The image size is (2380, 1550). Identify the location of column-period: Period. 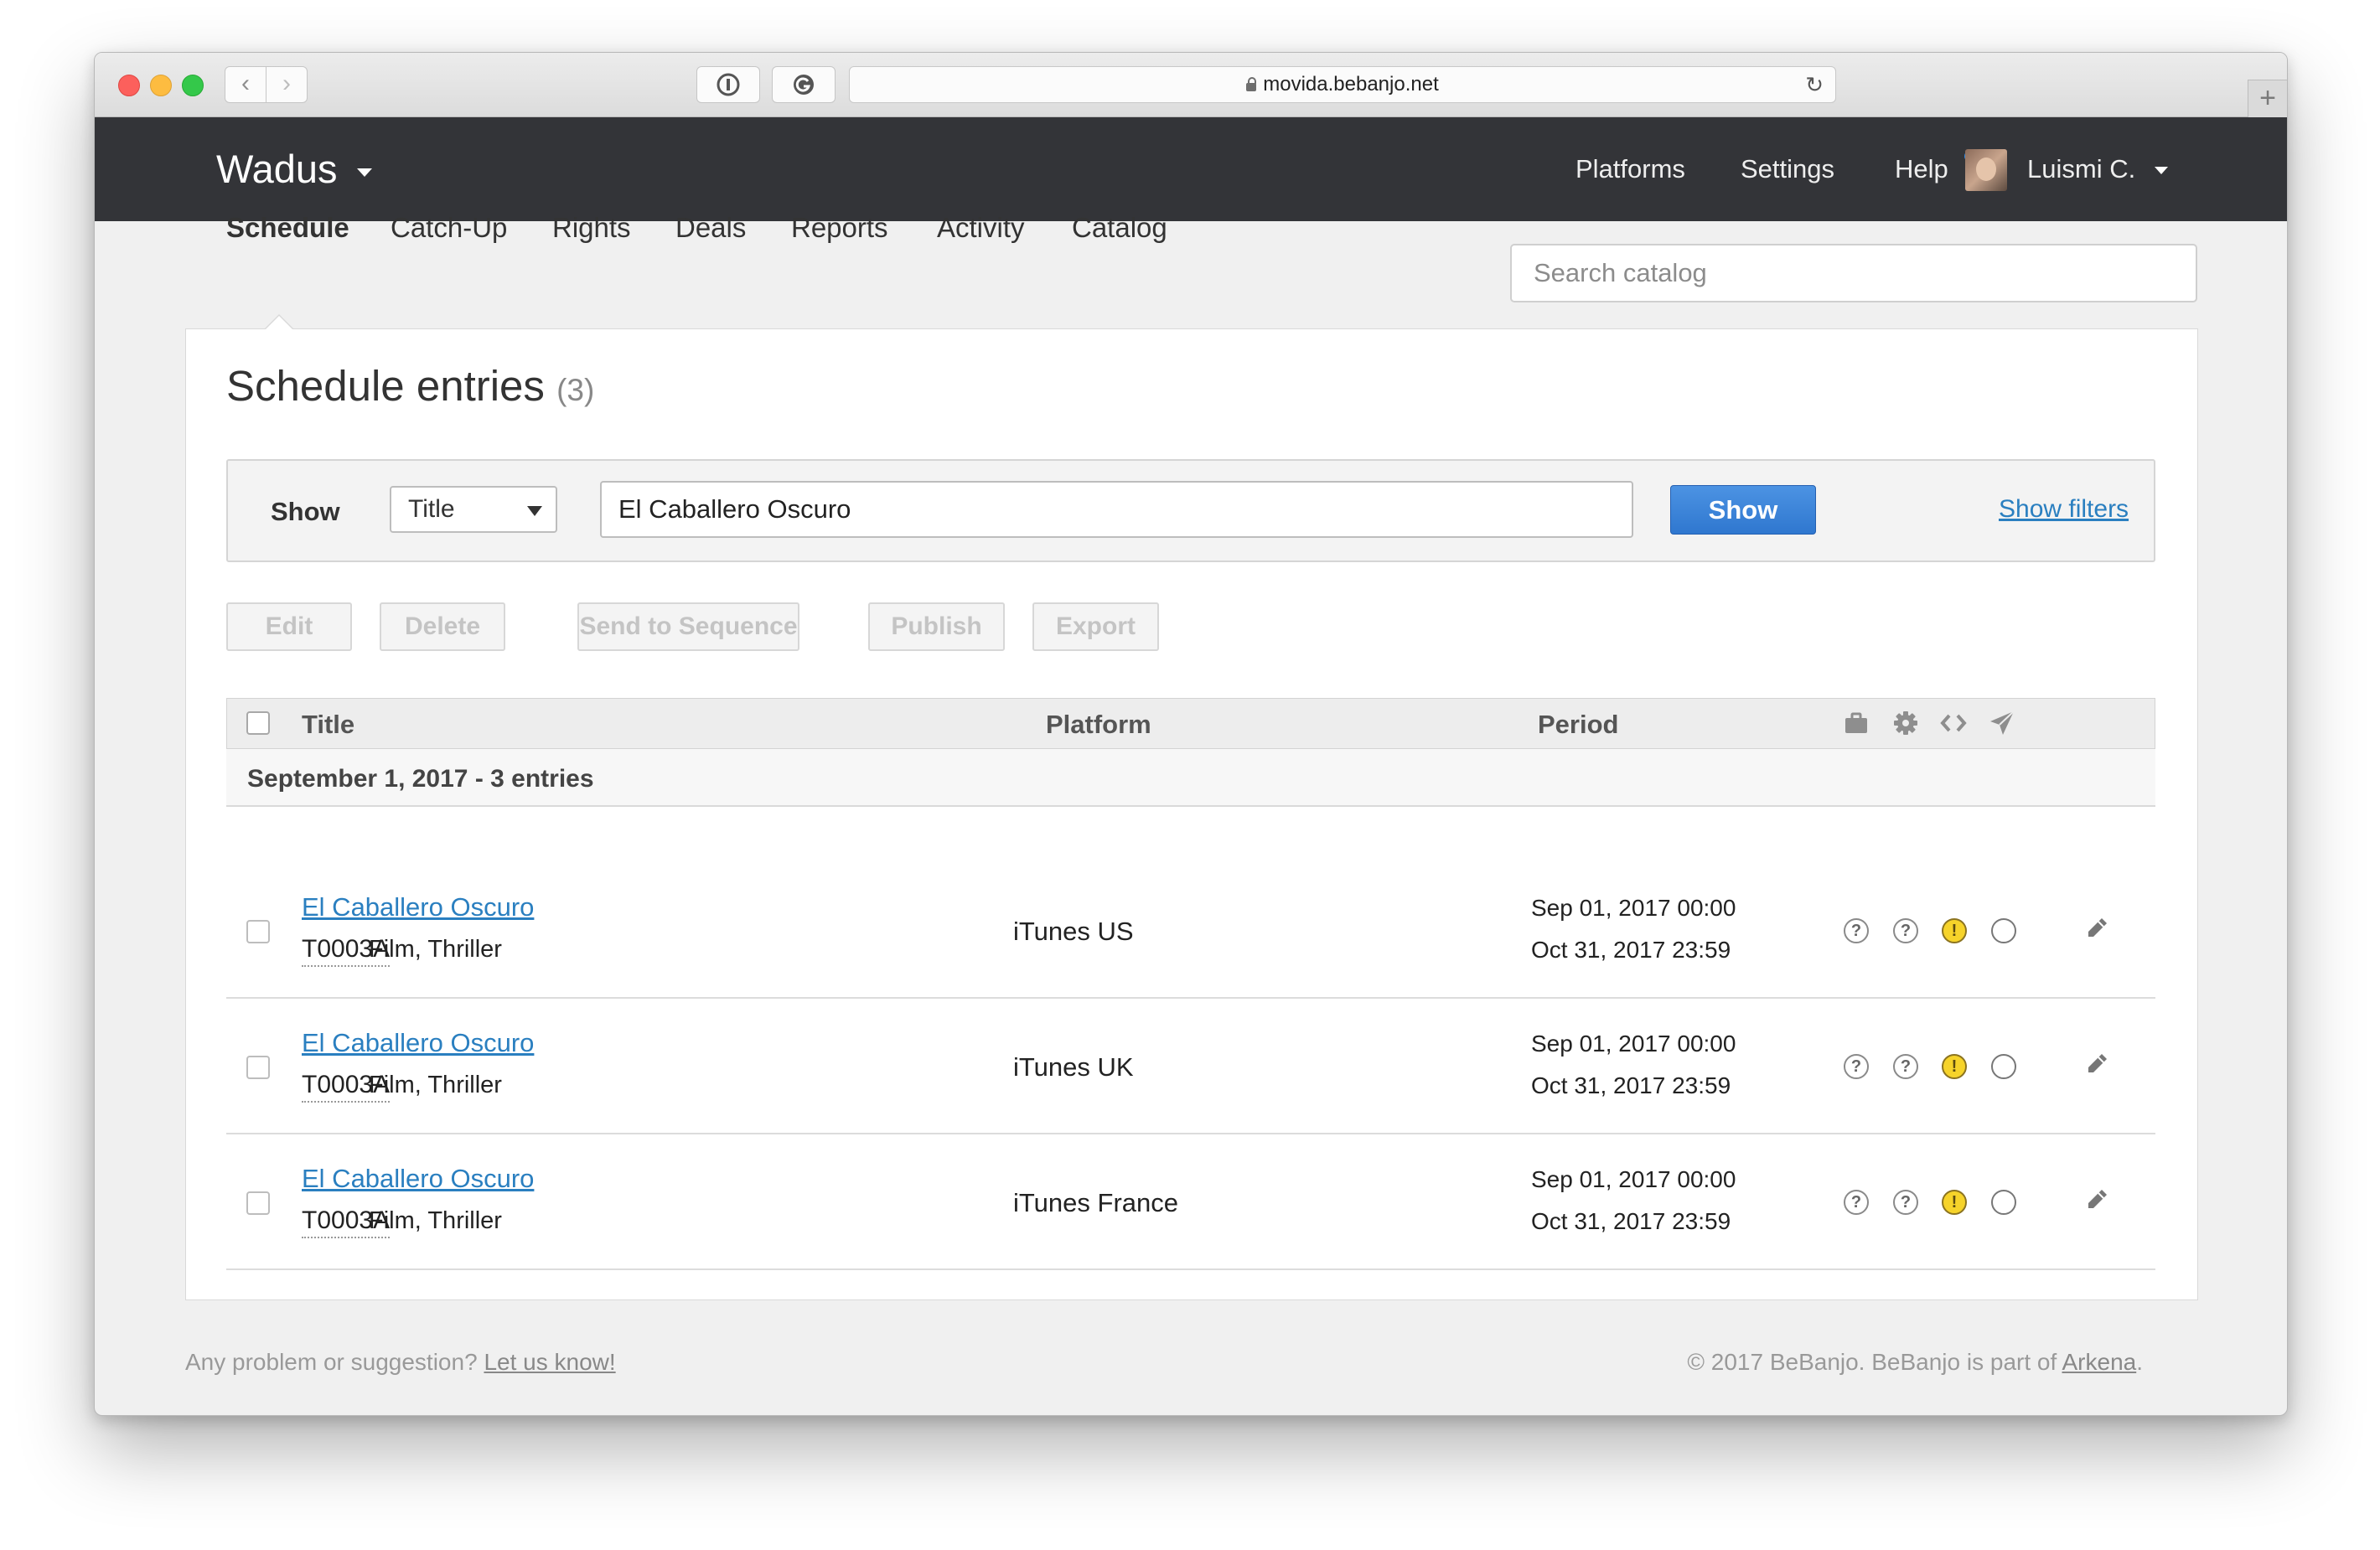
(1578, 725).